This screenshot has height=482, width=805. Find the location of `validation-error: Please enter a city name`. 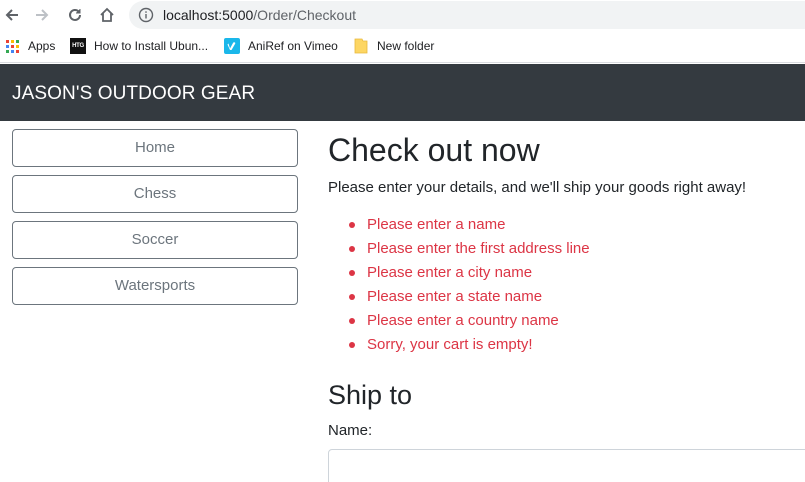

validation-error: Please enter a city name is located at coordinates (566, 273).